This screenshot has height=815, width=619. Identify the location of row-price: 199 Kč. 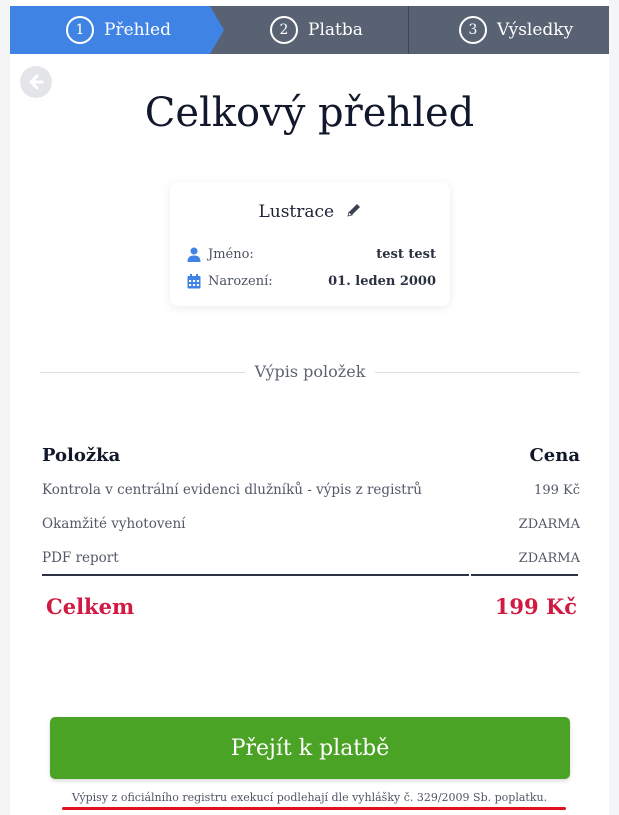
(557, 490).